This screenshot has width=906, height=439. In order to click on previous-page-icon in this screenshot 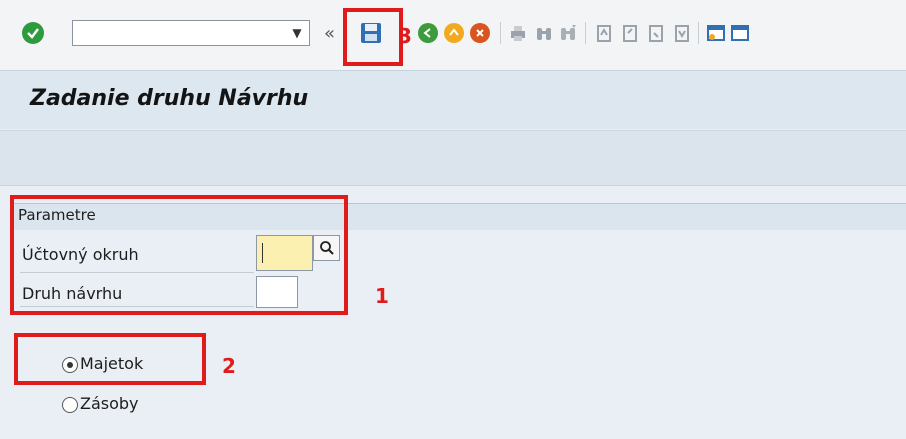, I will do `click(630, 33)`.